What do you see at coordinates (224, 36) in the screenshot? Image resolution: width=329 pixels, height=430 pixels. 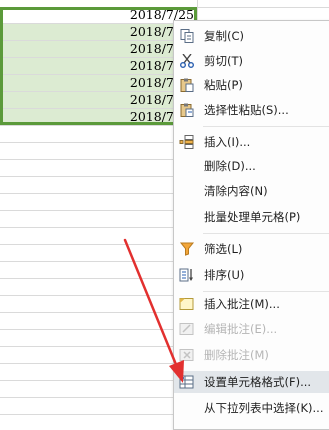 I see `menu-item-label: 复制(C)` at bounding box center [224, 36].